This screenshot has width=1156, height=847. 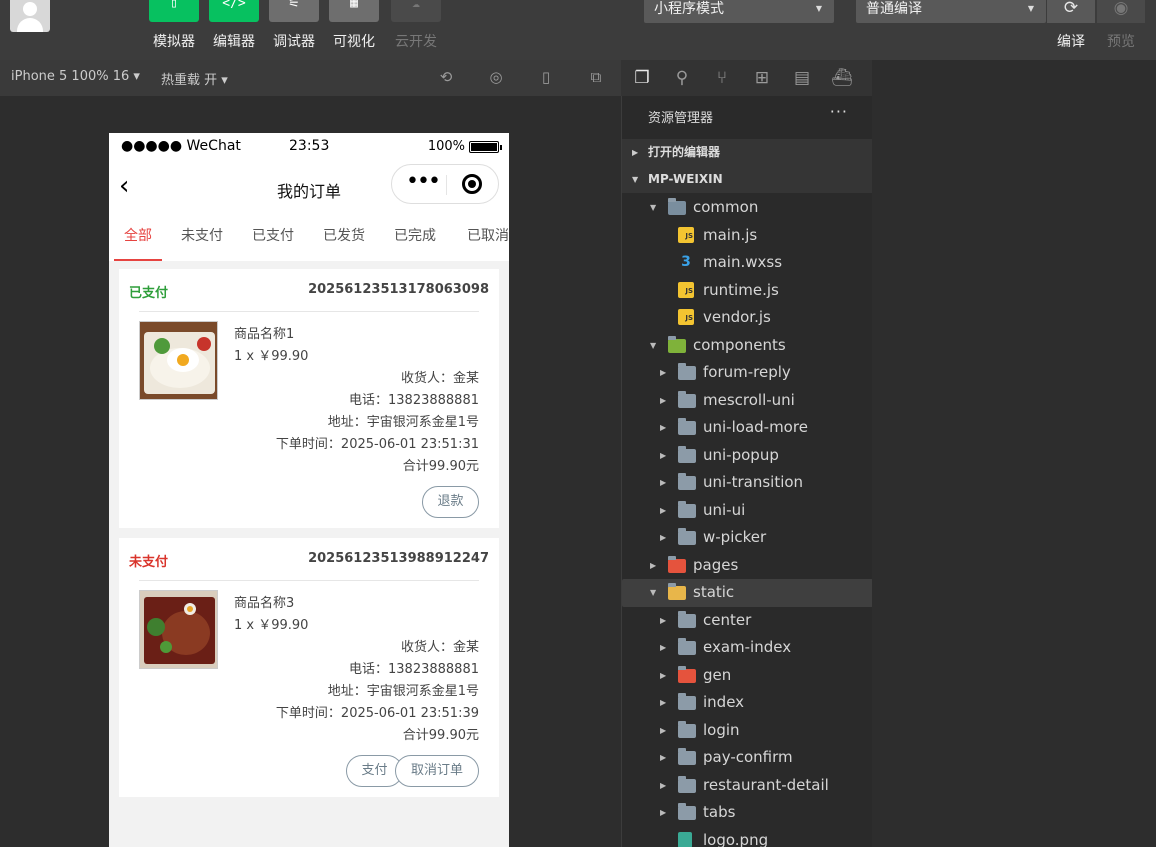 I want to click on open-editors-section: ▶ 打开的编辑器, so click(x=747, y=152).